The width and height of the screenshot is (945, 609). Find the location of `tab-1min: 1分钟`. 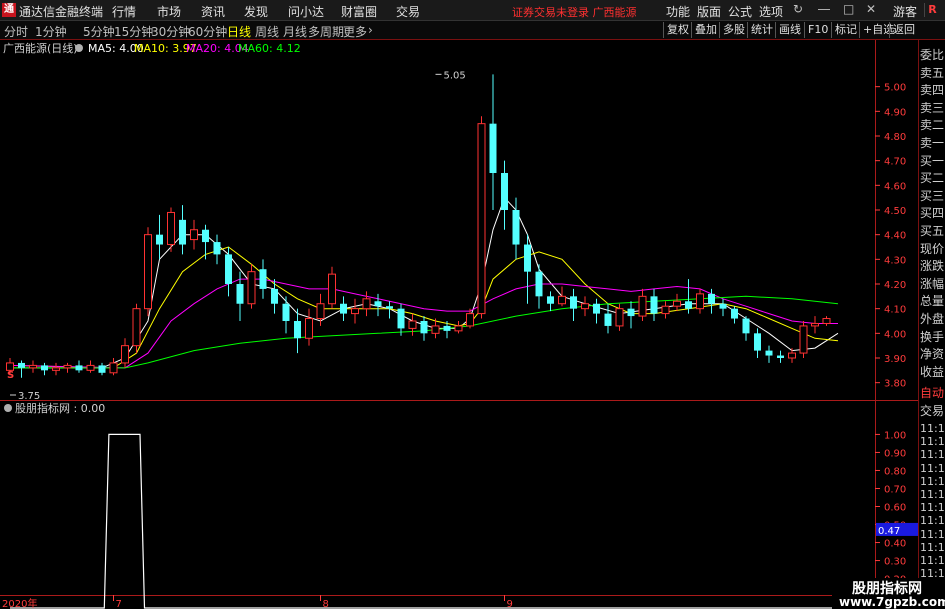

tab-1min: 1分钟 is located at coordinates (51, 31).